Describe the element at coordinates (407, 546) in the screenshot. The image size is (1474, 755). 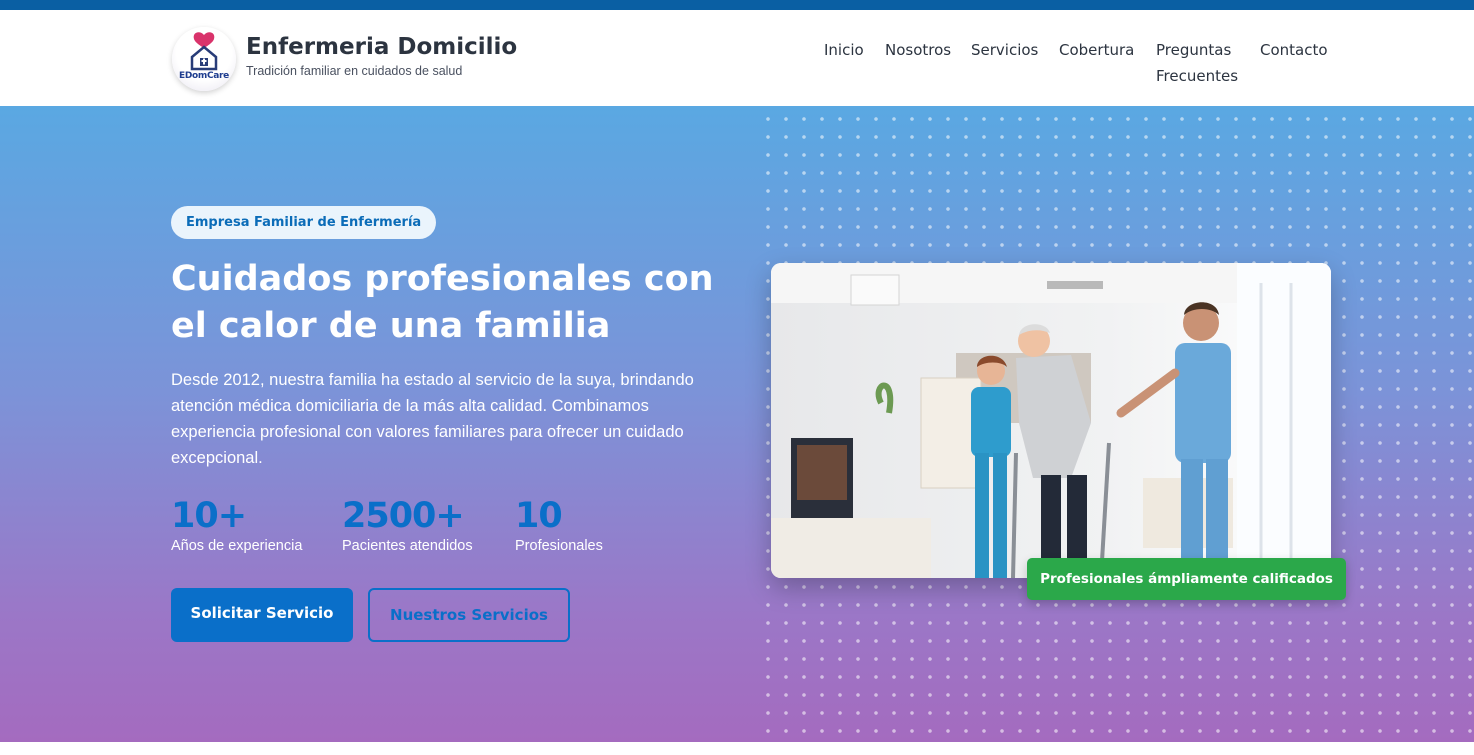
I see `stat-patients-label: Pacientes atendidos` at that location.